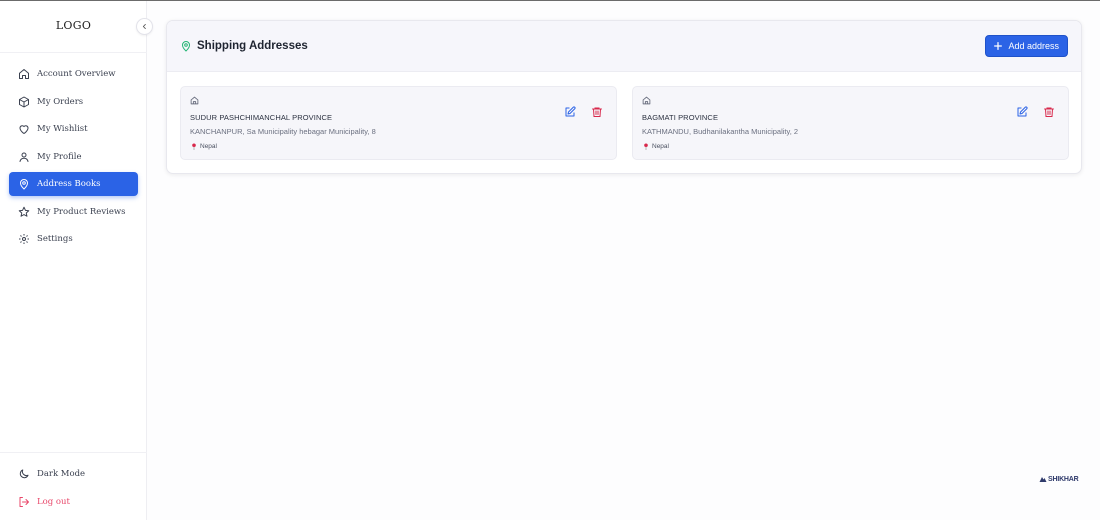  I want to click on heart-icon, so click(24, 129).